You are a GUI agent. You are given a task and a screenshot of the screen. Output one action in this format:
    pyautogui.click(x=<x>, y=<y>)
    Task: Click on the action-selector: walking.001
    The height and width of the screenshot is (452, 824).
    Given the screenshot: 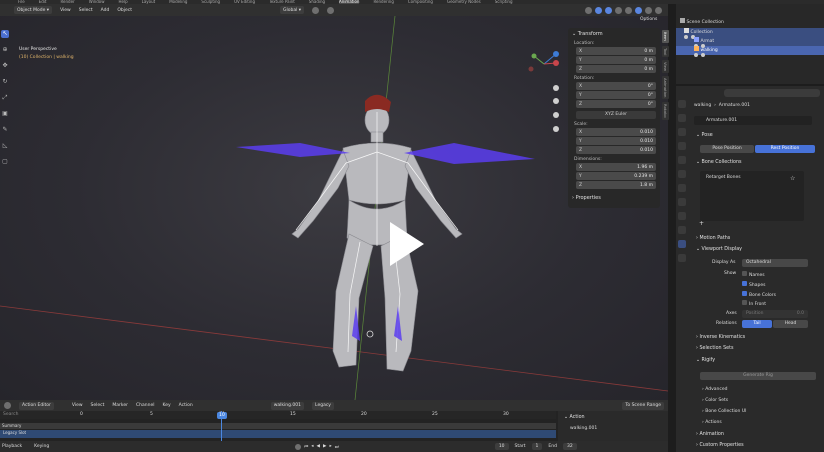 What is the action you would take?
    pyautogui.click(x=287, y=405)
    